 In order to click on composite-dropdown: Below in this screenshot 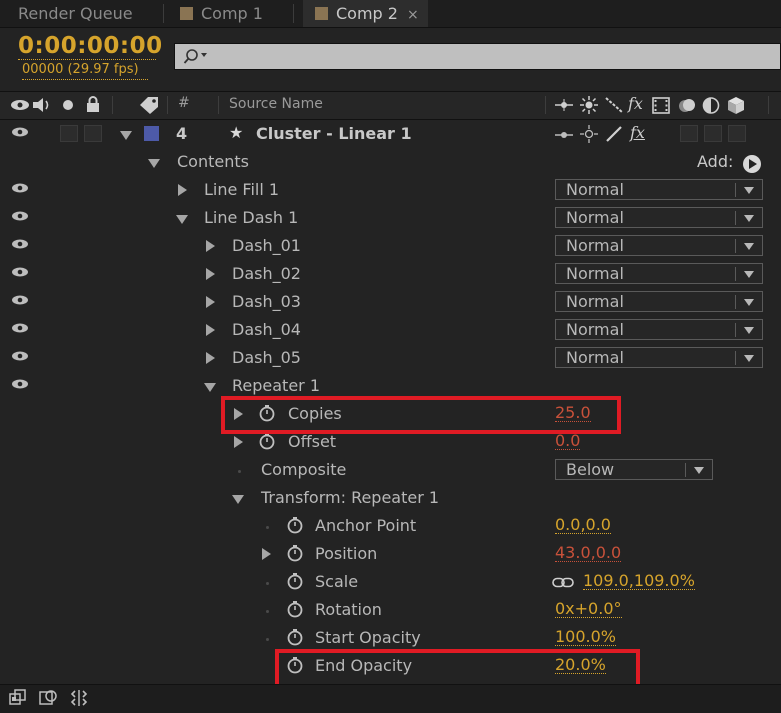, I will do `click(634, 469)`.